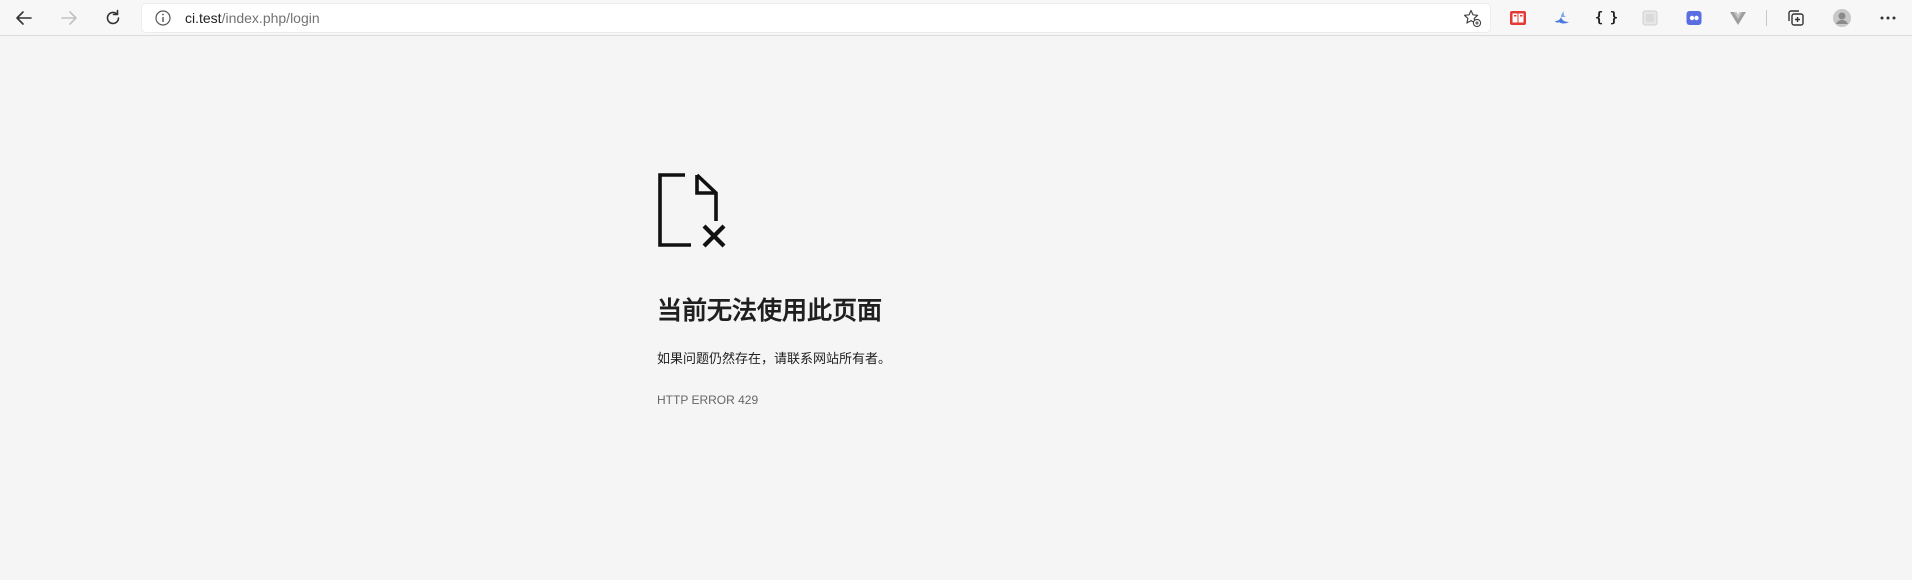  I want to click on url-host: ci.test, so click(203, 18).